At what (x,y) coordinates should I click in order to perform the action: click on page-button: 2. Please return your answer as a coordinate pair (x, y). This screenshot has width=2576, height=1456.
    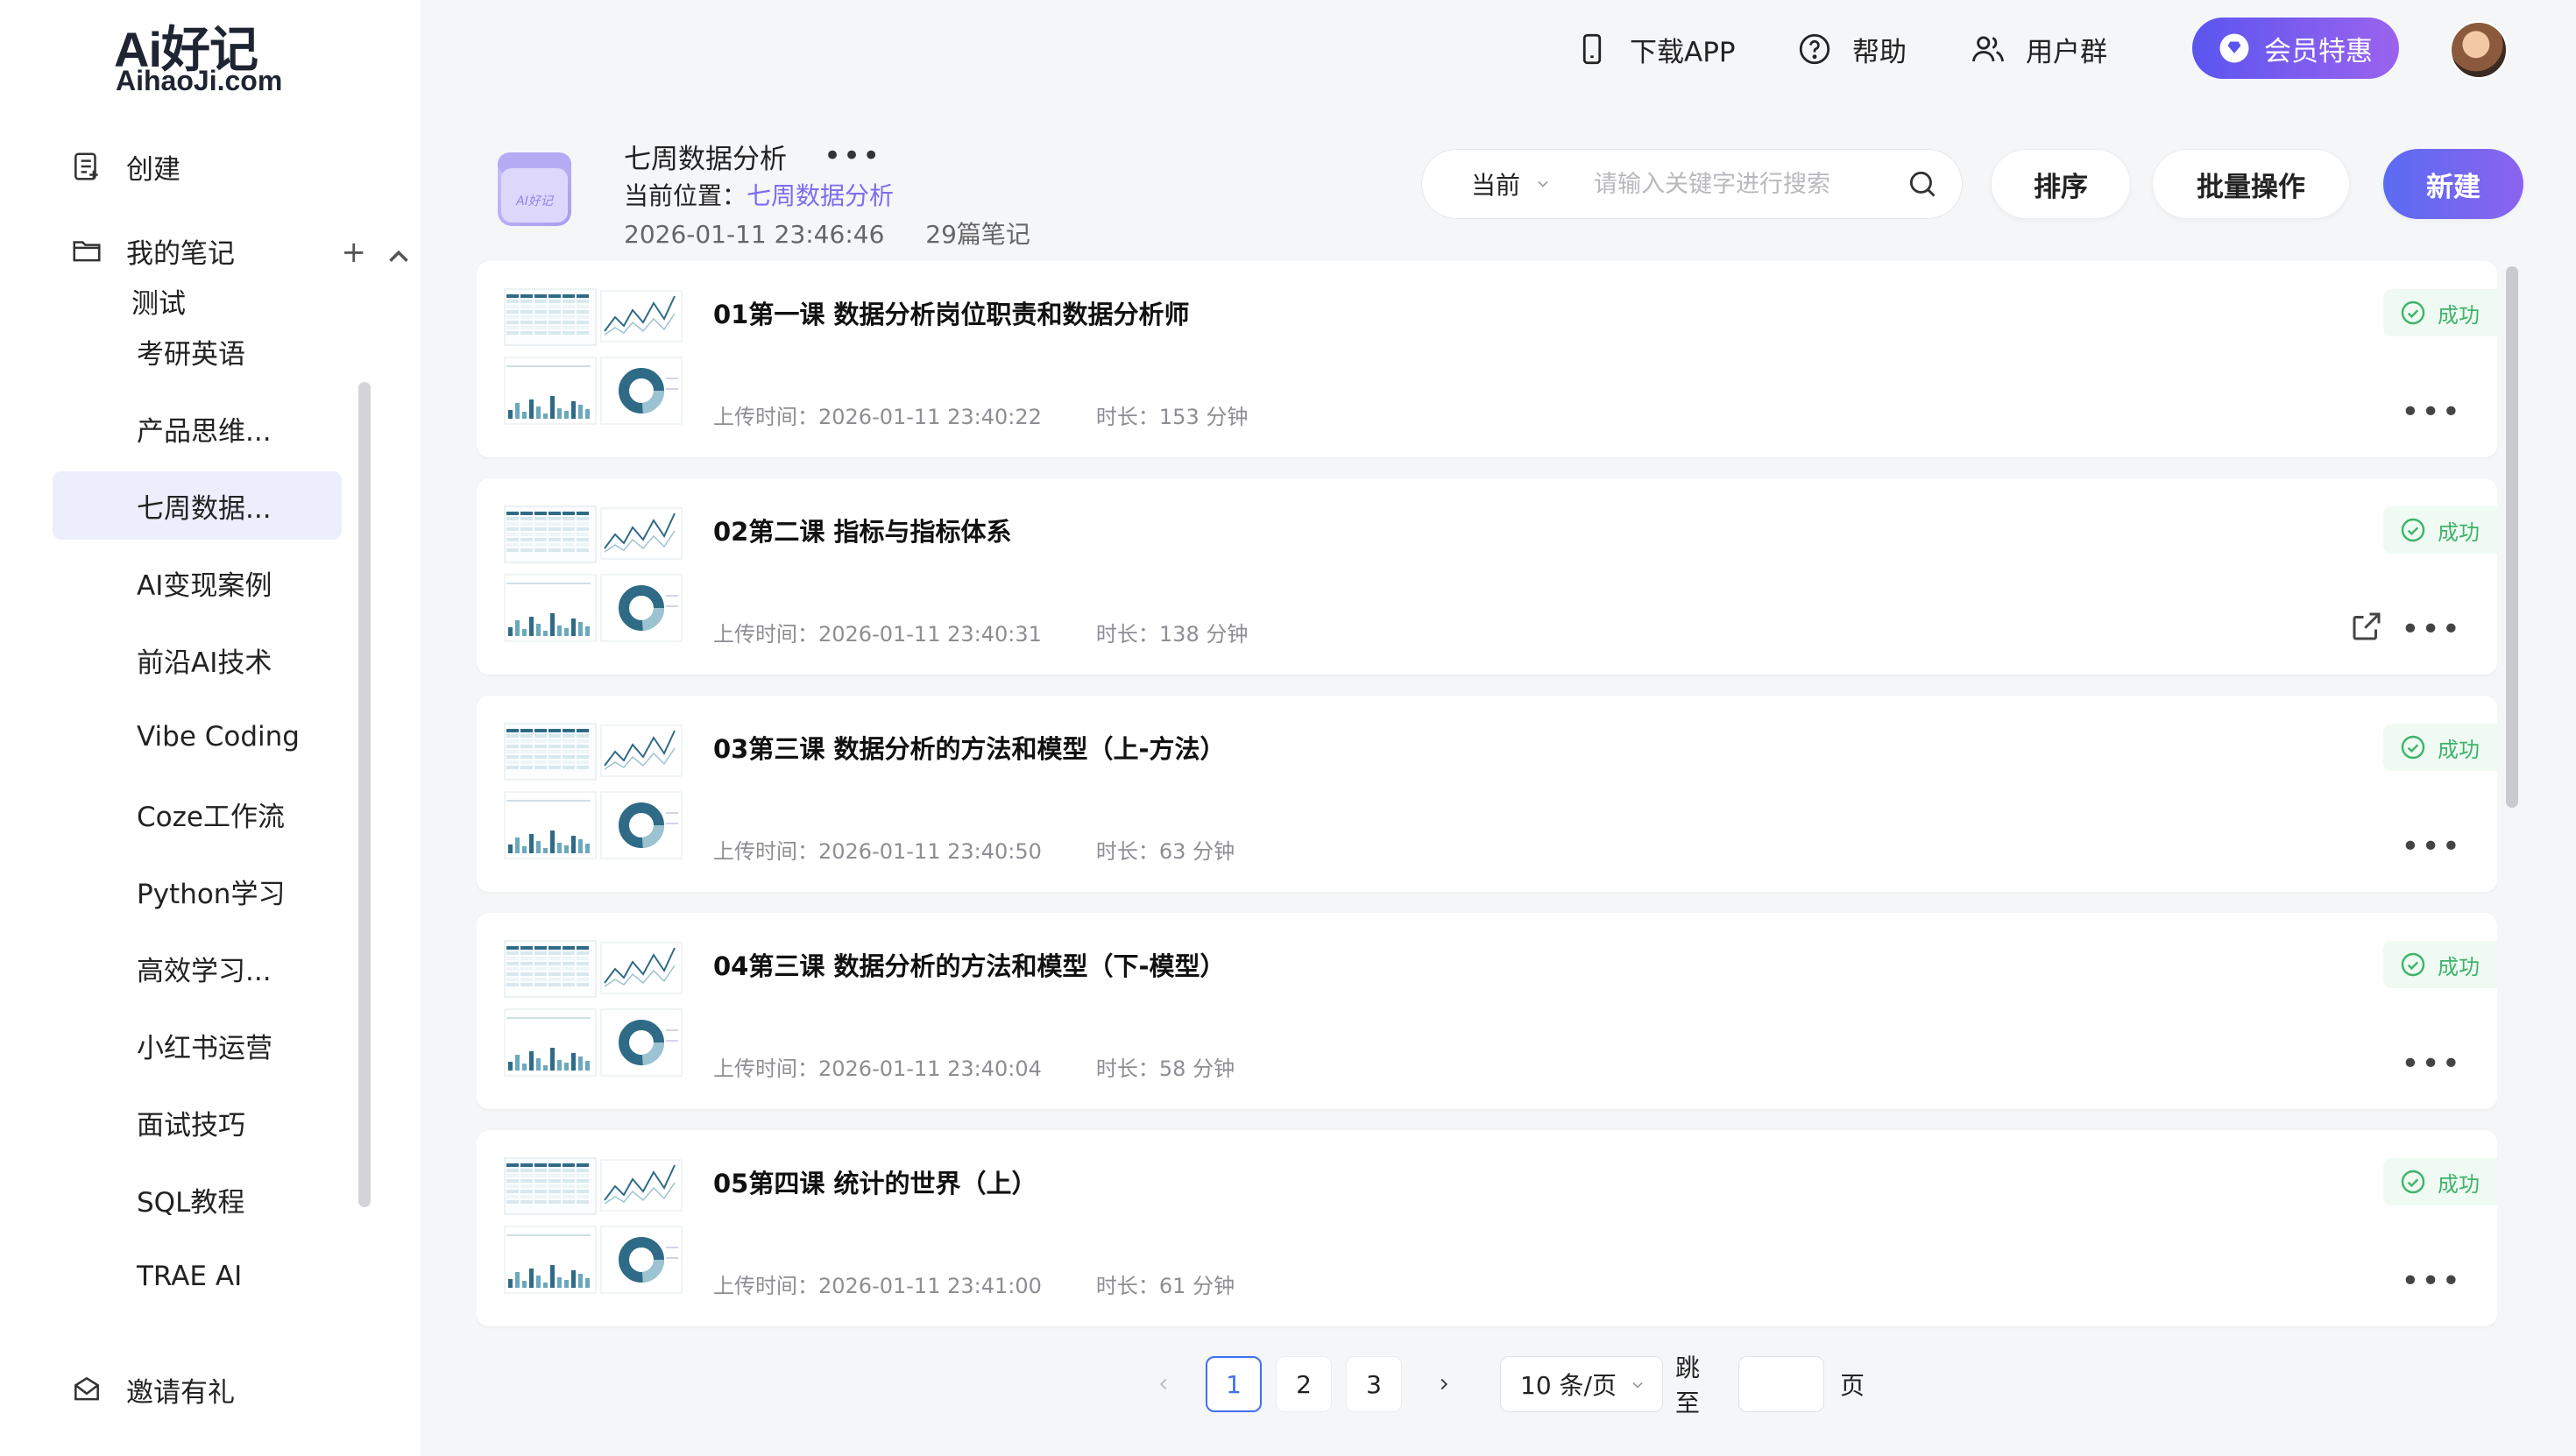
    Looking at the image, I should click on (1304, 1384).